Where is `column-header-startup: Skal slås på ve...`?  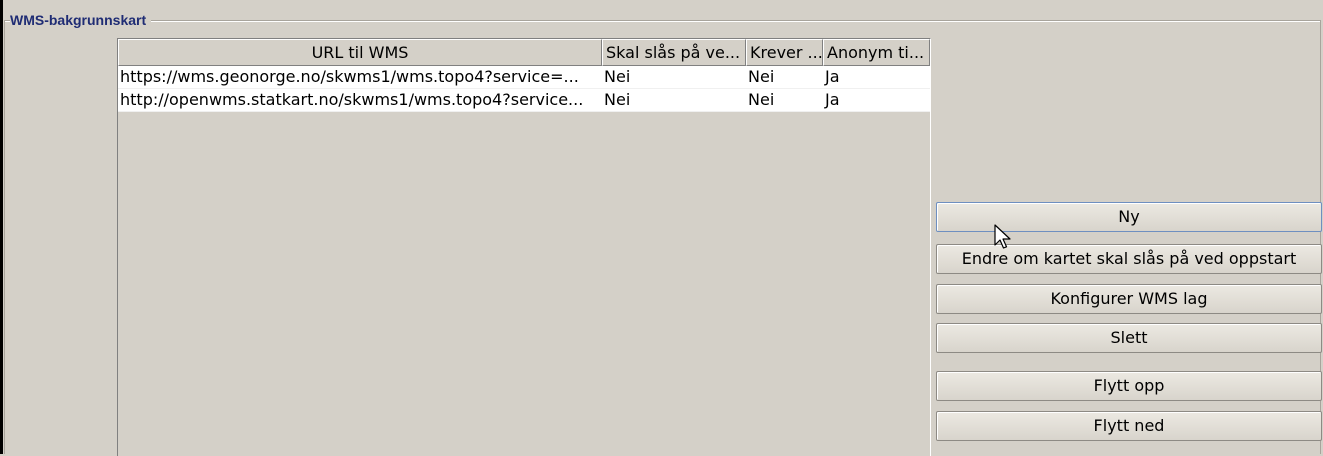
column-header-startup: Skal slås på ve... is located at coordinates (674, 52).